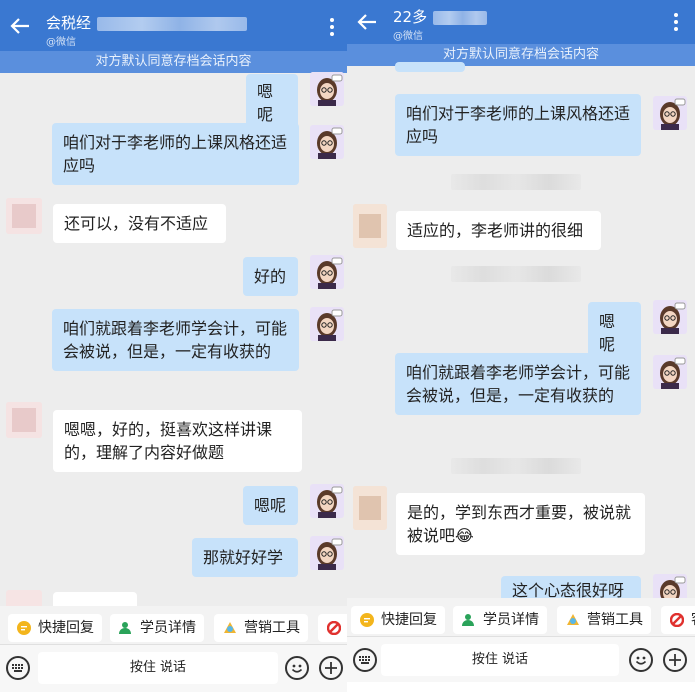  I want to click on chat-header: 会税经 @微信, so click(173, 27).